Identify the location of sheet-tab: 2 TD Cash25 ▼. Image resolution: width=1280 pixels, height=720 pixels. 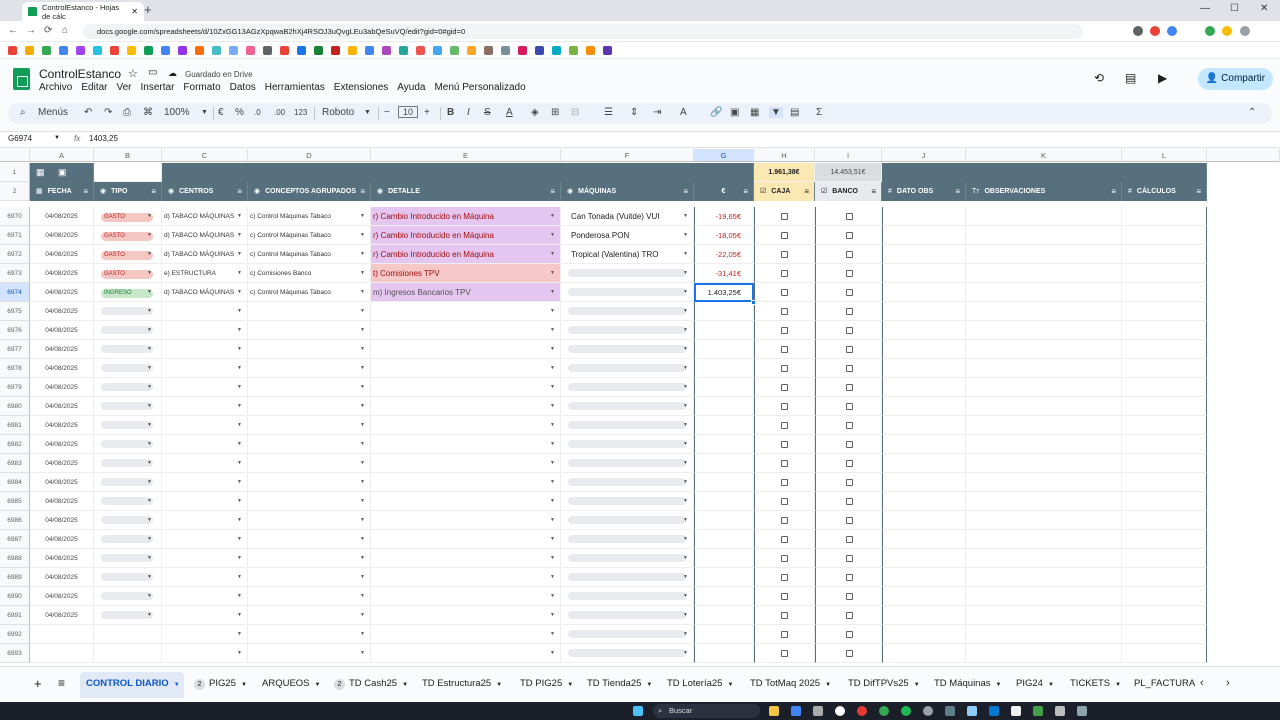
(371, 684).